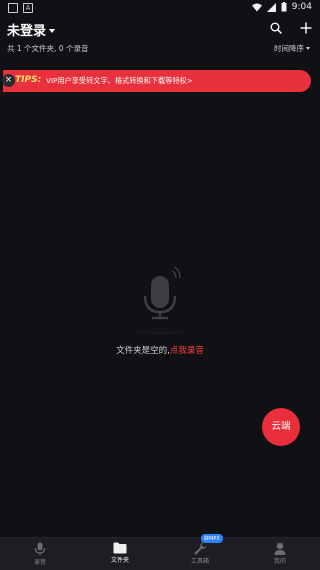 This screenshot has width=320, height=570. Describe the element at coordinates (40, 549) in the screenshot. I see `mic-icon` at that location.